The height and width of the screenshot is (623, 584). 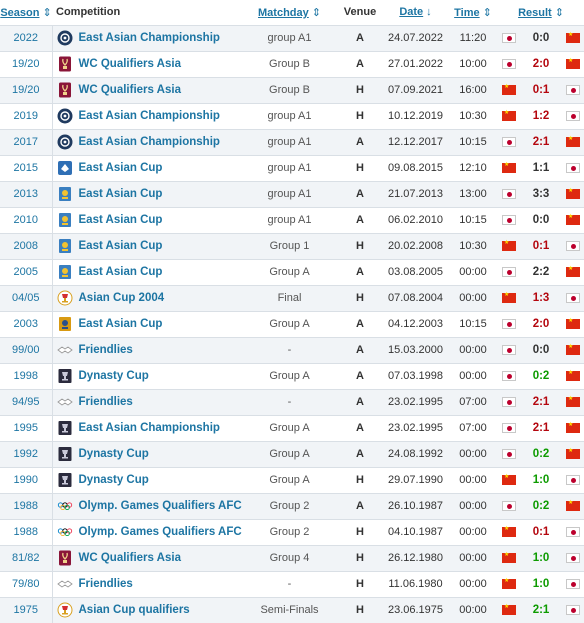 I want to click on season-link: 1995, so click(x=26, y=428).